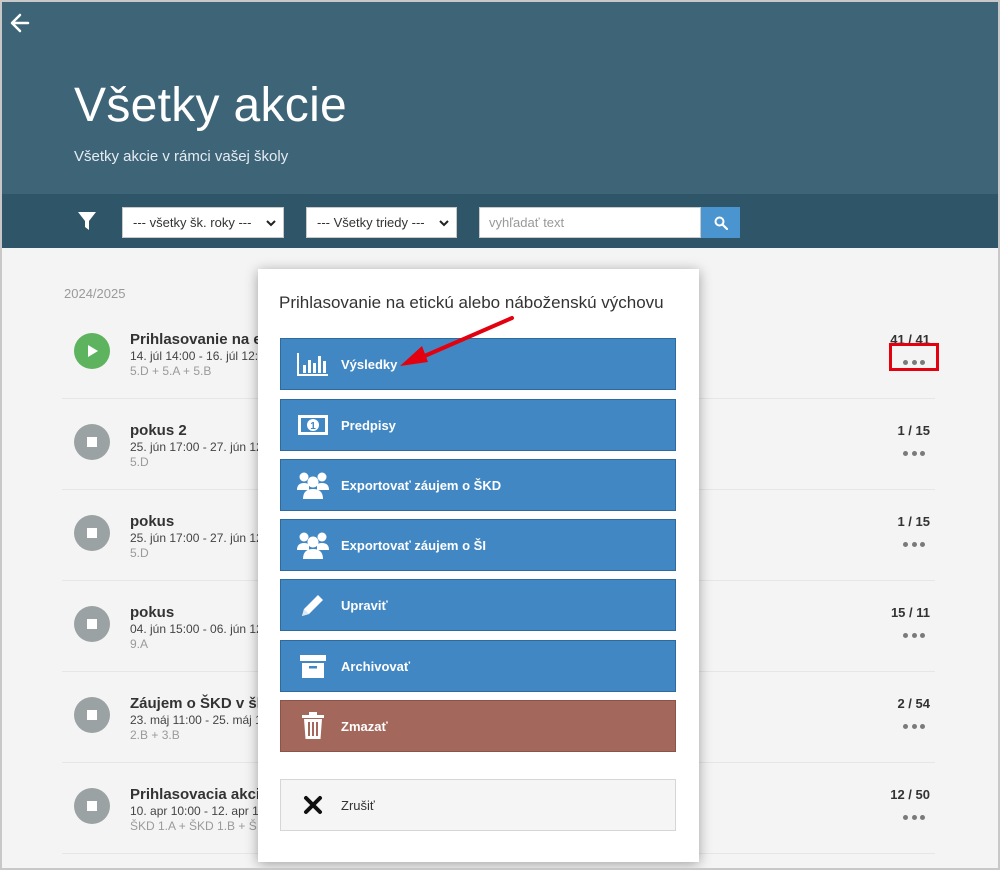 Image resolution: width=1000 pixels, height=870 pixels. I want to click on export-skd-button-label: Exportovať záujem o ŠKD, so click(421, 485).